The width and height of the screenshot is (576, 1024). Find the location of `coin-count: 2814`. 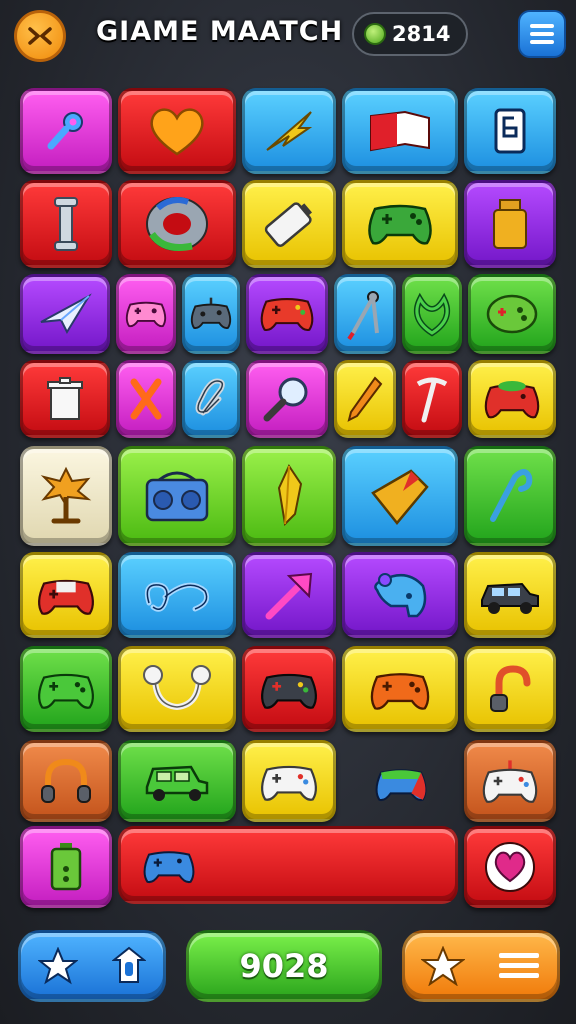

coin-count: 2814 is located at coordinates (421, 34).